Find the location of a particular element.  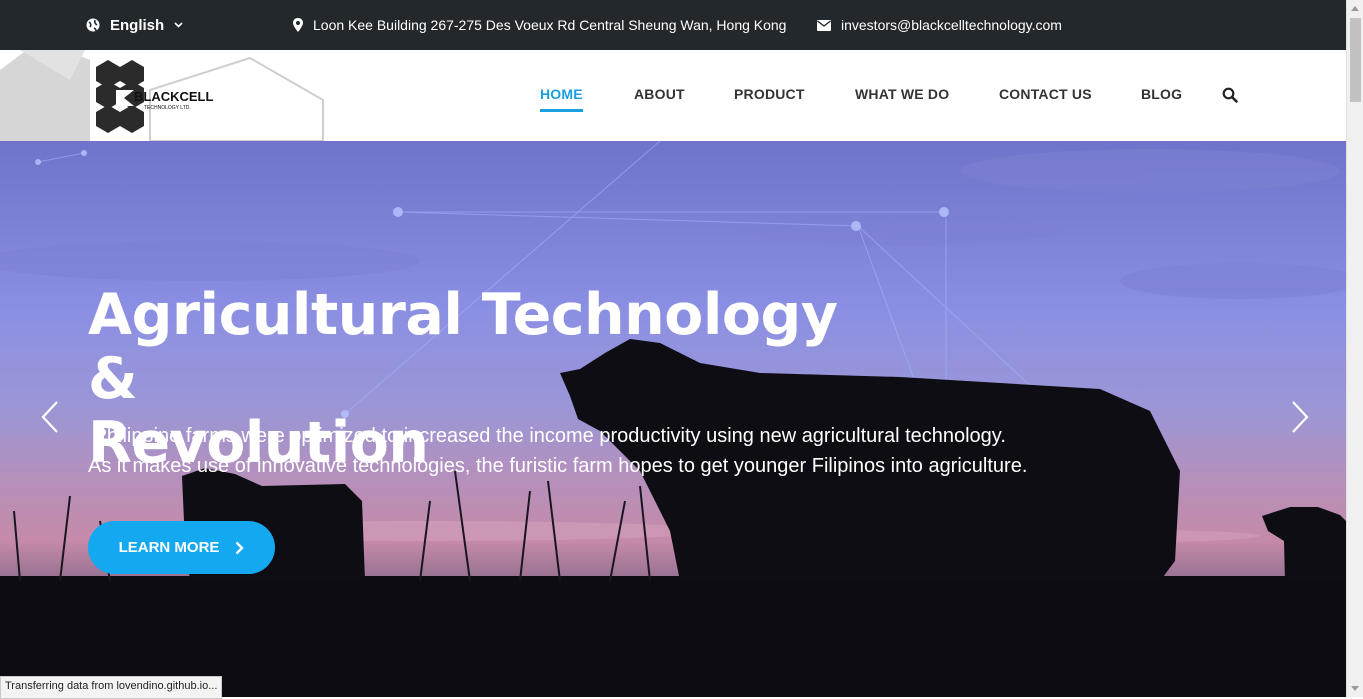

email-link: investors@blackcelltechnology.com is located at coordinates (951, 25).